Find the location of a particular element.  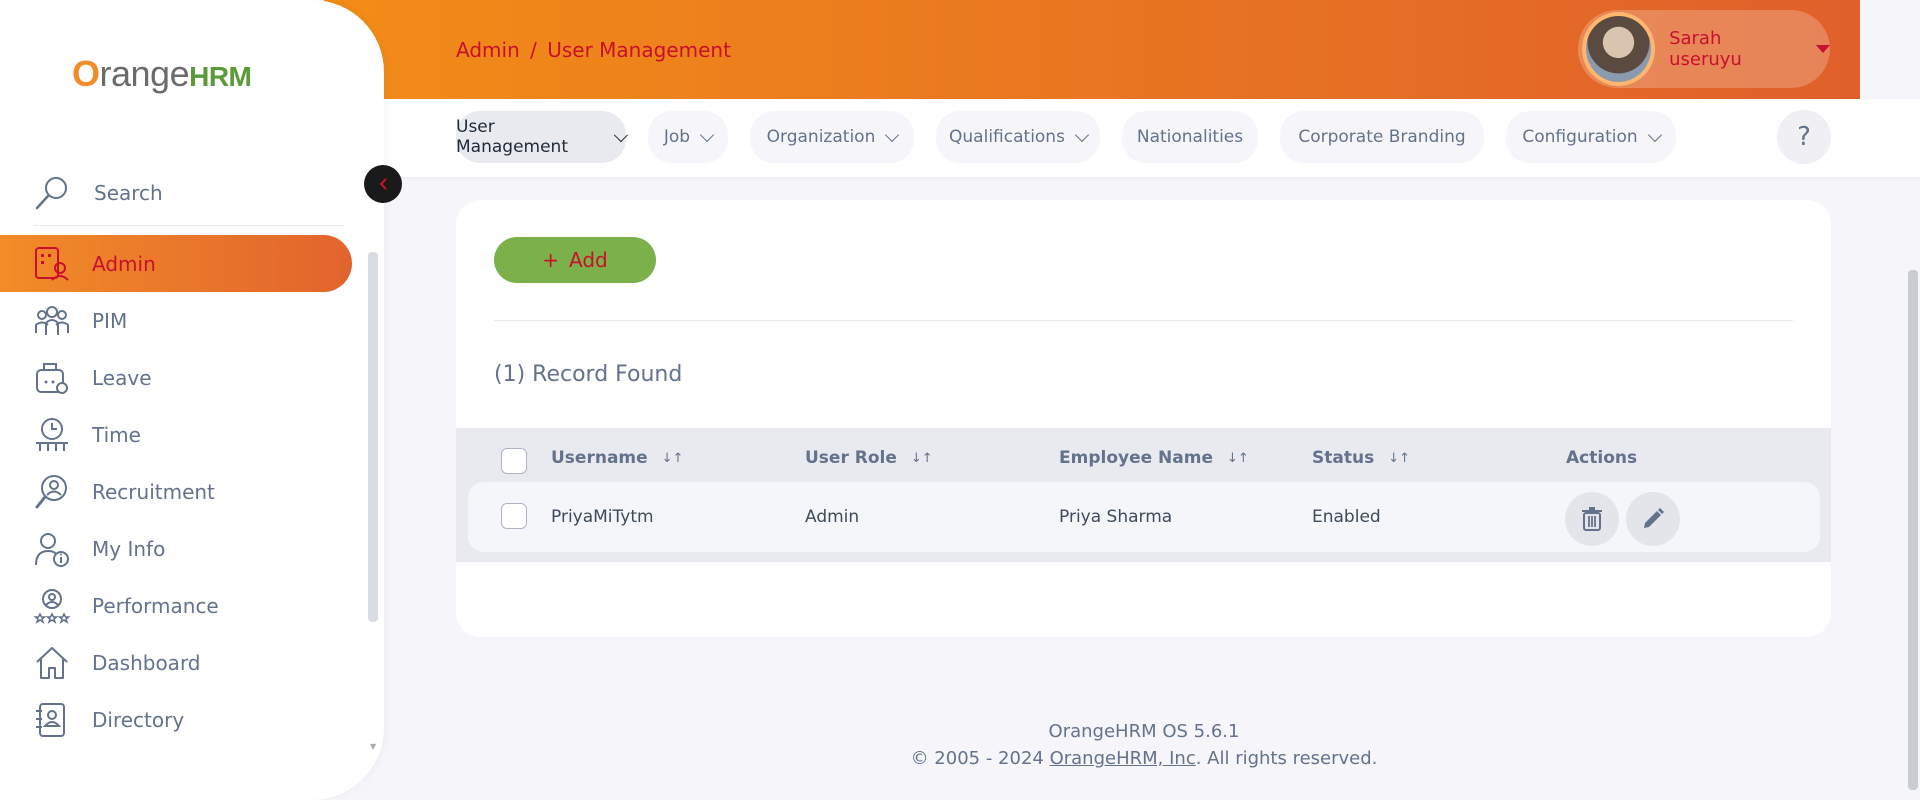

sidebar-item-label: Admin is located at coordinates (124, 263).